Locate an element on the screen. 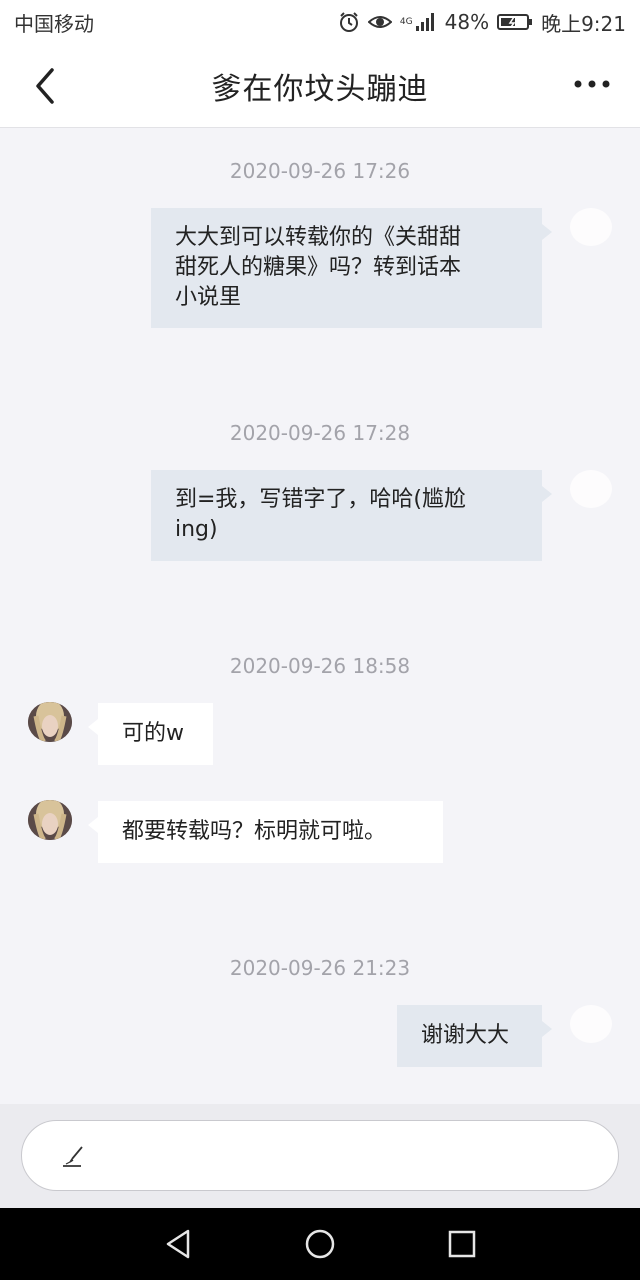 This screenshot has height=1280, width=640. battery-percent: 48% is located at coordinates (467, 22).